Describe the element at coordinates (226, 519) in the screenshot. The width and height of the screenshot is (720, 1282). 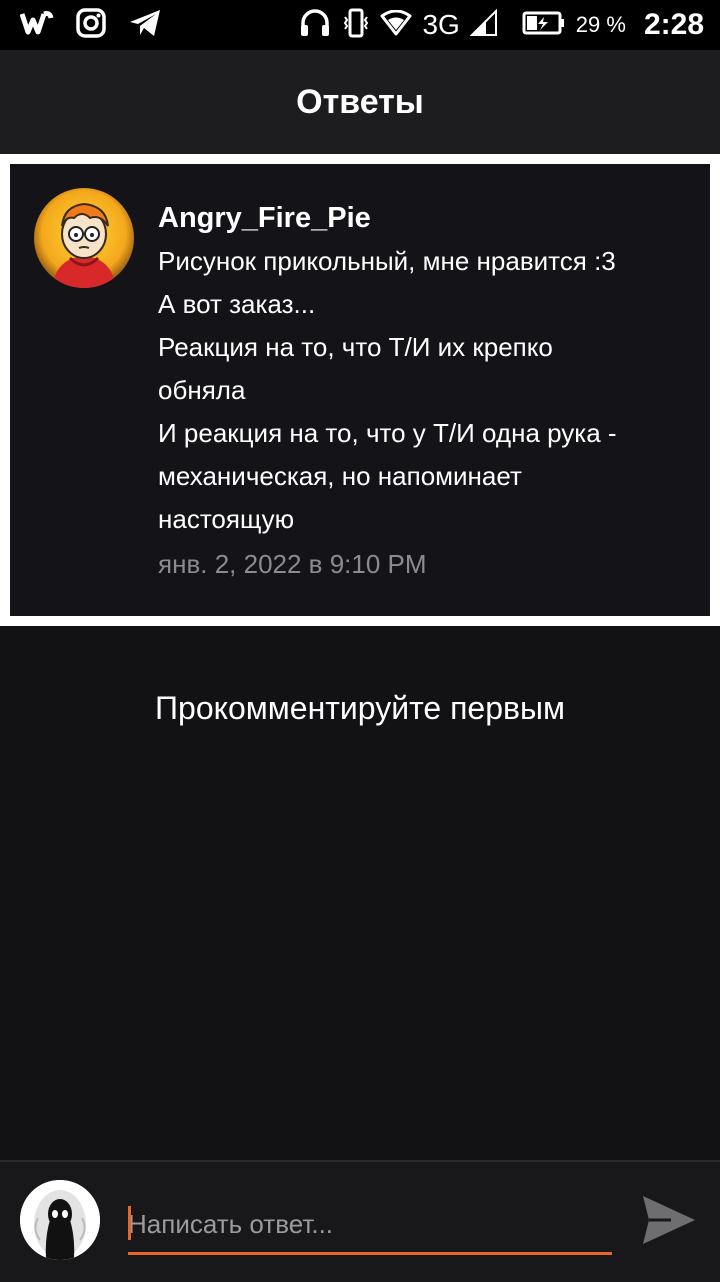
I see `comment-text-line: настоящую` at that location.